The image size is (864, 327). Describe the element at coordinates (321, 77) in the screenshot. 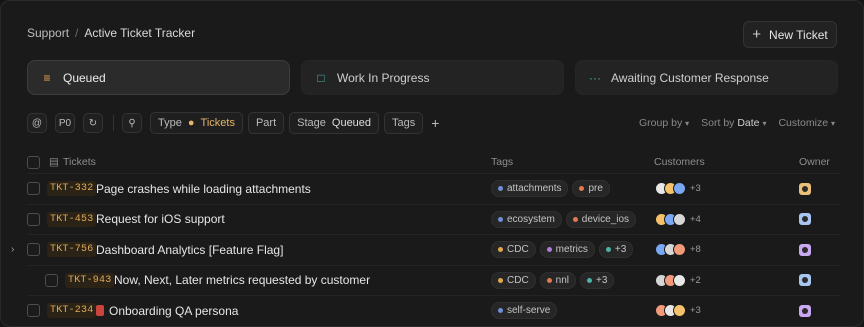

I see `chat-icon: □` at that location.